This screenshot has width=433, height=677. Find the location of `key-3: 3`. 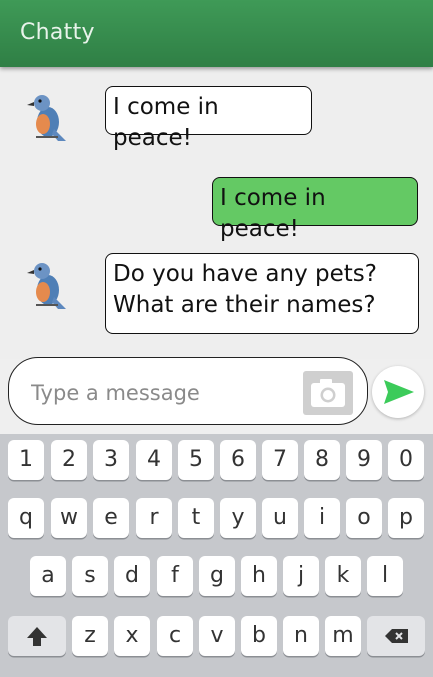

key-3: 3 is located at coordinates (111, 460).